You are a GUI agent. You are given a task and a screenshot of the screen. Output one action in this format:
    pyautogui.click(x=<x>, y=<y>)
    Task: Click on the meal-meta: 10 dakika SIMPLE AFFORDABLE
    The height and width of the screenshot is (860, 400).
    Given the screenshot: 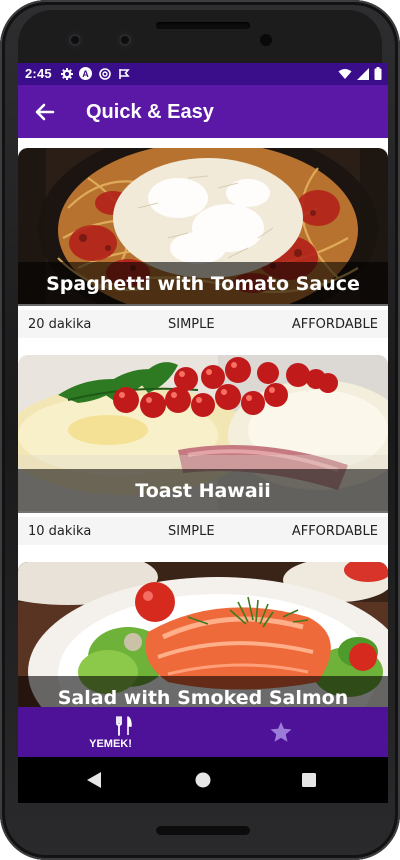 What is the action you would take?
    pyautogui.click(x=203, y=531)
    